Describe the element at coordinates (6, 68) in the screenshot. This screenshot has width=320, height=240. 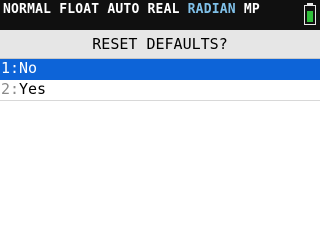
I see `menu-item-number: 1` at that location.